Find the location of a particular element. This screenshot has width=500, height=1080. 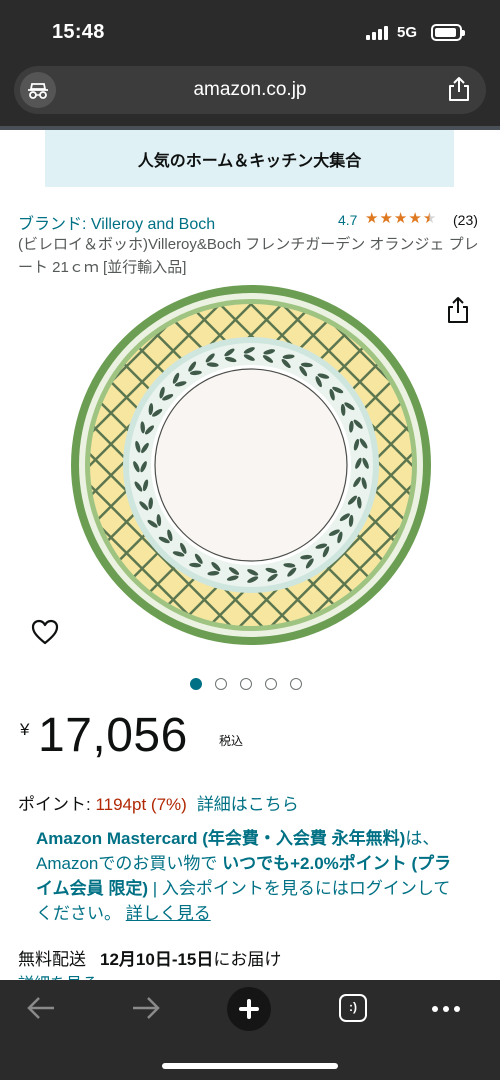

address-bar: amazon.co.jp is located at coordinates (250, 90).